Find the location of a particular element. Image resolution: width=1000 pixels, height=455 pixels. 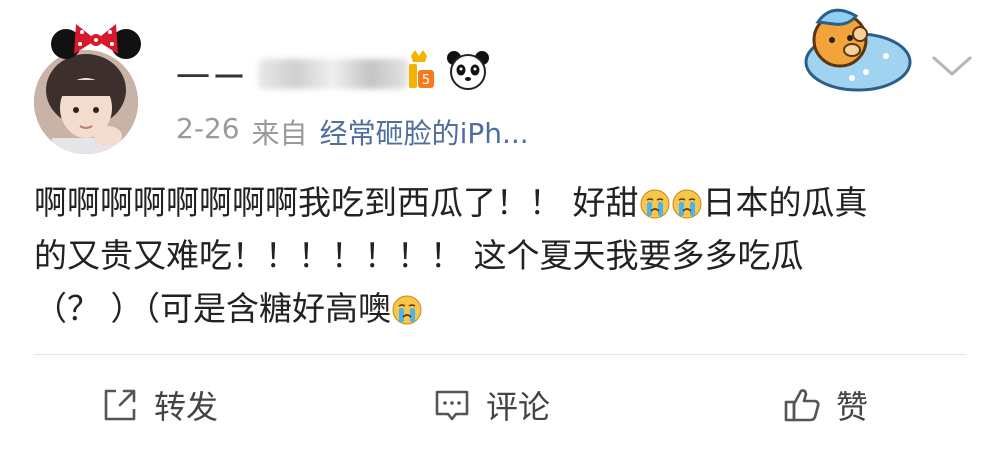

post-line-3: （？ ）（可是含糖好高噢 is located at coordinates (509, 308).